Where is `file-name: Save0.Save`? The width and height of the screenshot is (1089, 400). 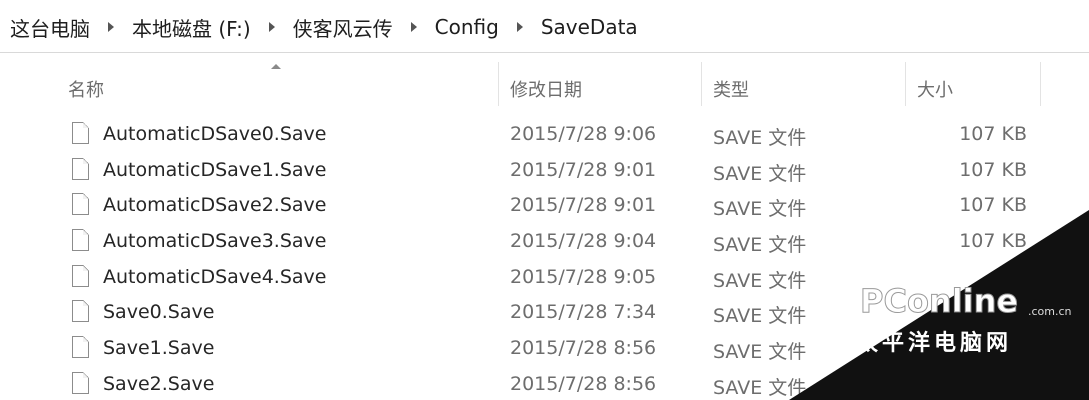
file-name: Save0.Save is located at coordinates (159, 312).